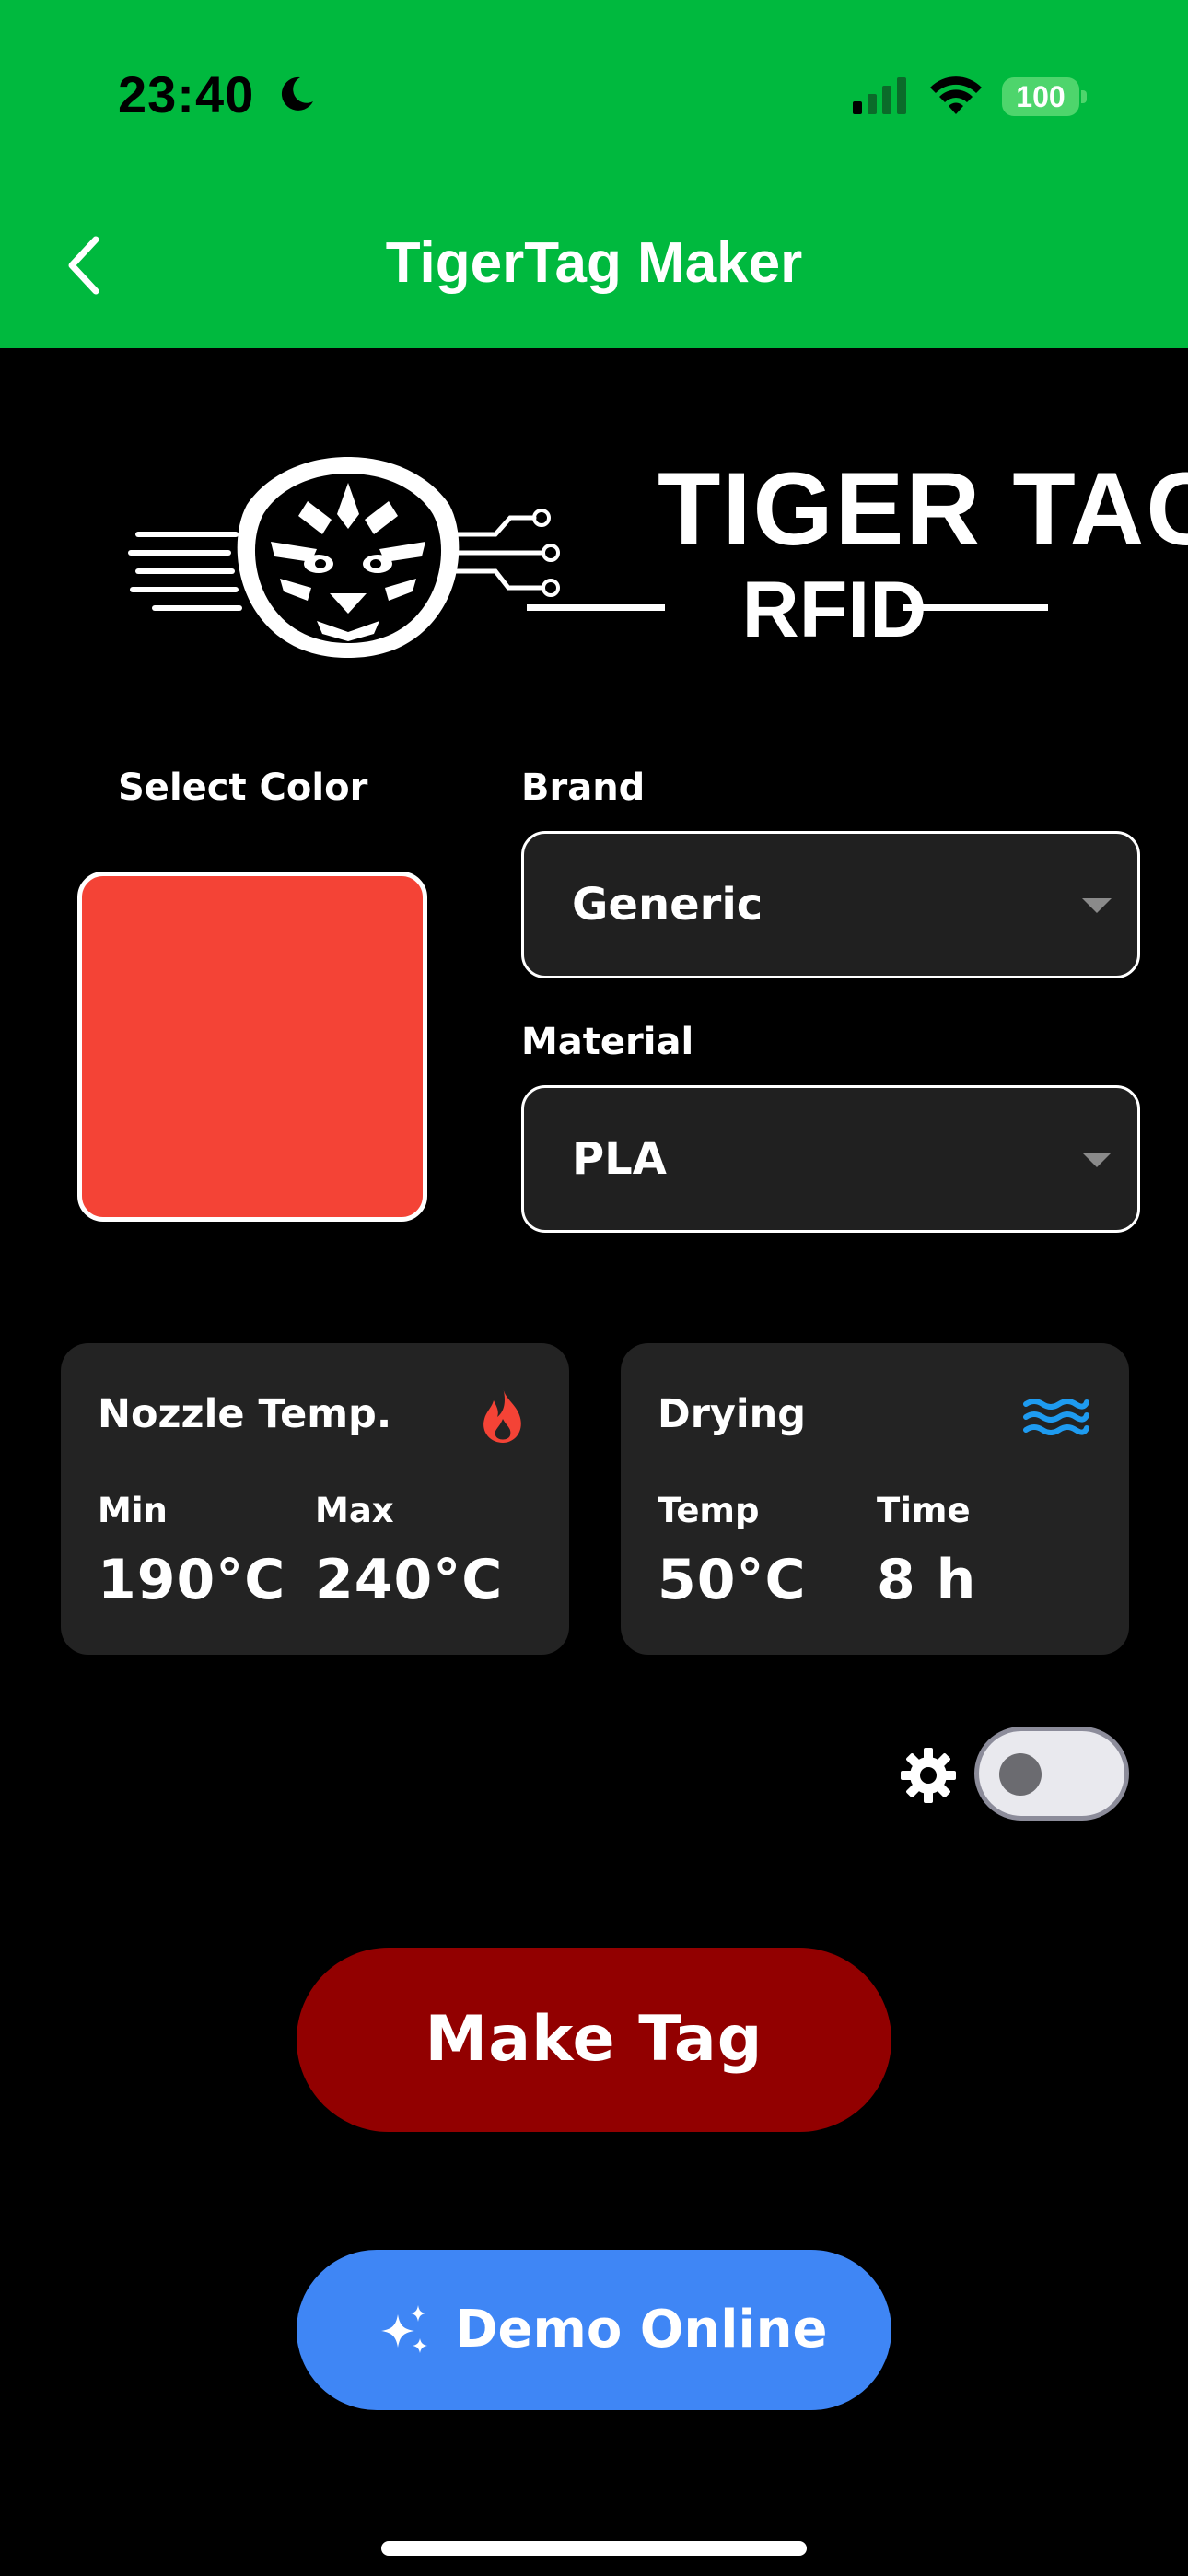 This screenshot has width=1188, height=2576. Describe the element at coordinates (924, 1510) in the screenshot. I see `drying-time-label: Time` at that location.